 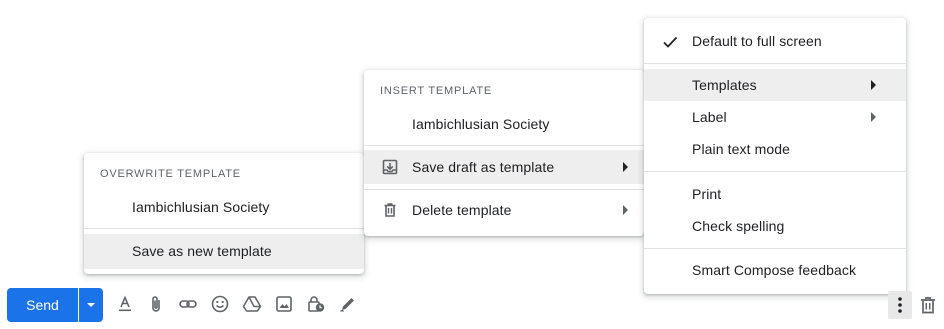 I want to click on insert-template-header: INSERT TEMPLATE, so click(x=436, y=91).